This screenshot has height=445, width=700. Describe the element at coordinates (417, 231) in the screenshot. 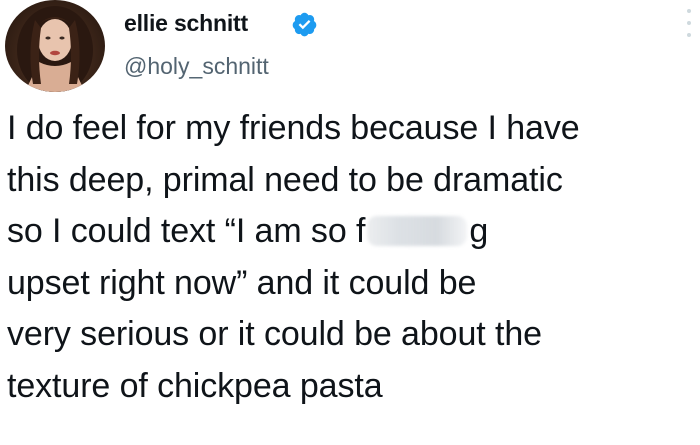

I see `censor-blur` at that location.